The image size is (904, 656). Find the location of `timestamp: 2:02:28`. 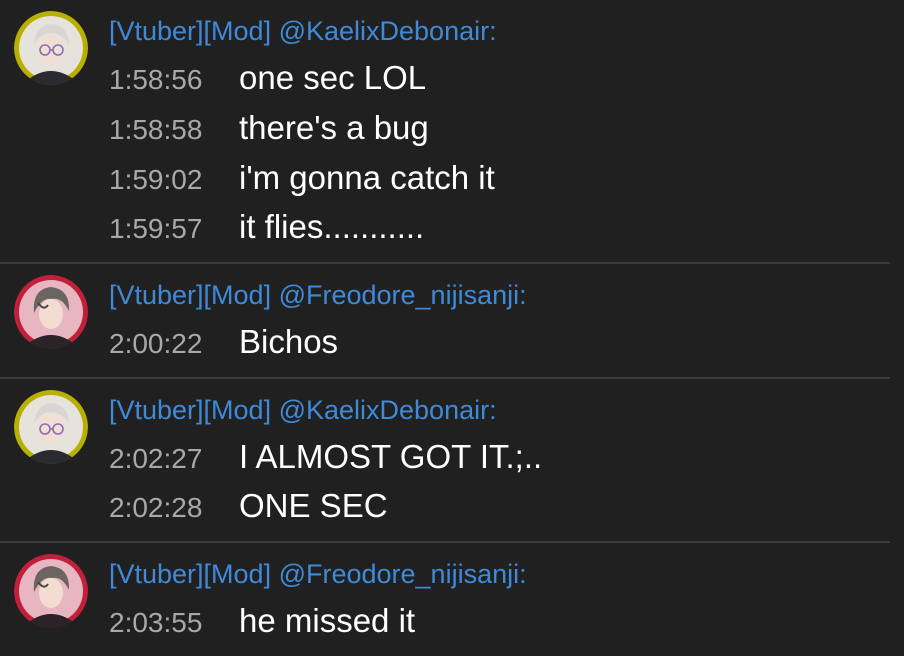

timestamp: 2:02:28 is located at coordinates (156, 507).